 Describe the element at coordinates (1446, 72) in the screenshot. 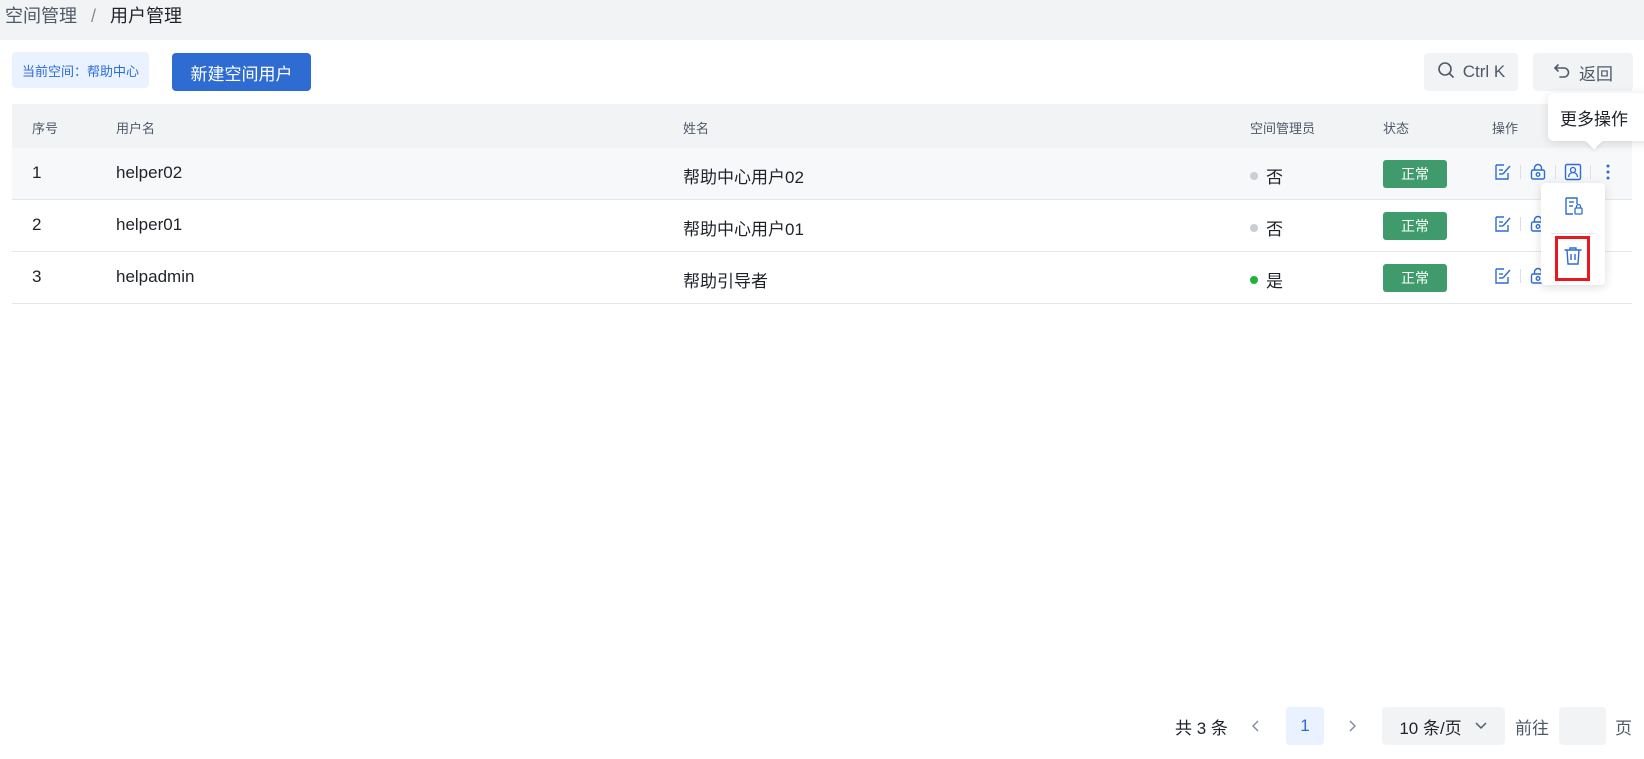

I see `search-icon` at that location.